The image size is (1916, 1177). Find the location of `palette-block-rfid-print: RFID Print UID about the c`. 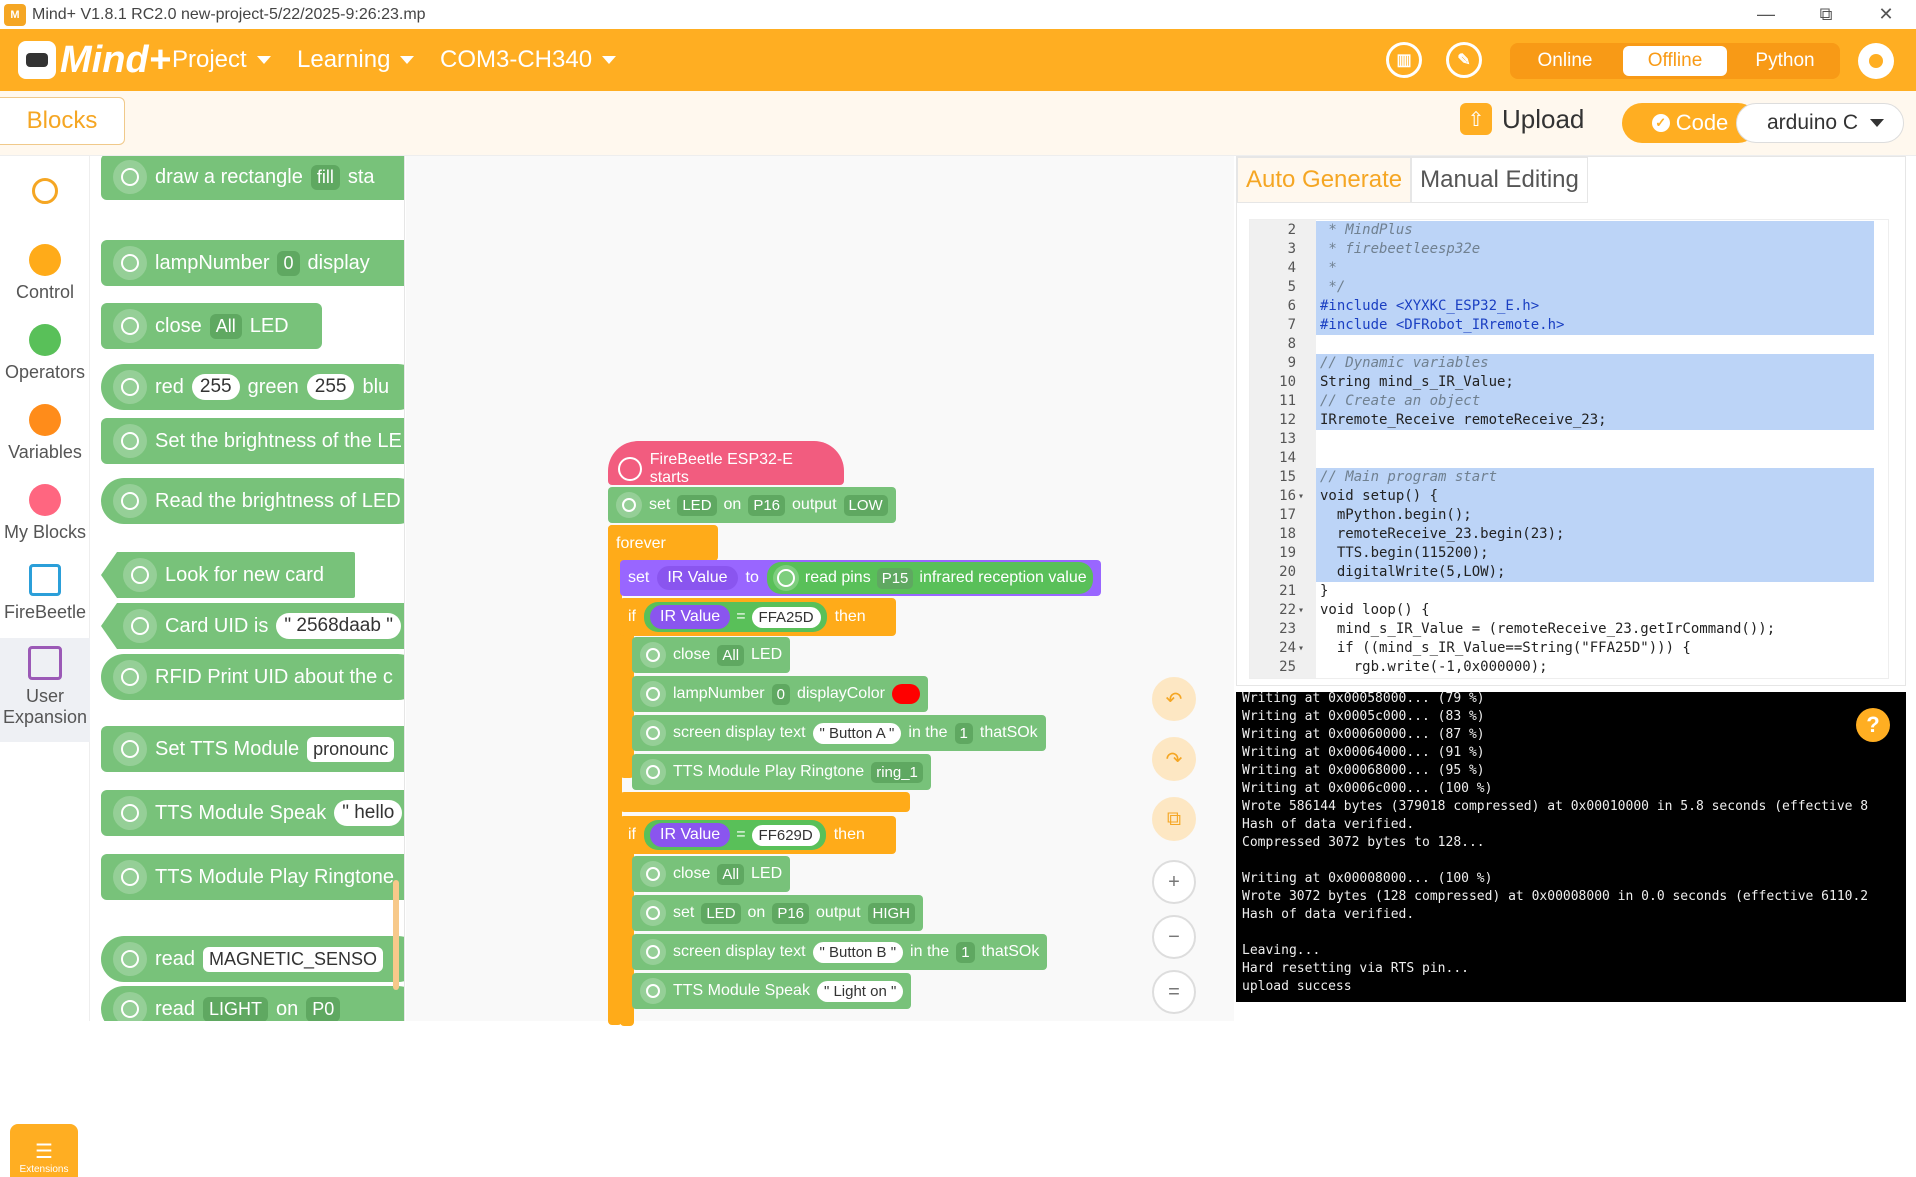

palette-block-rfid-print: RFID Print UID about the c is located at coordinates (252, 677).